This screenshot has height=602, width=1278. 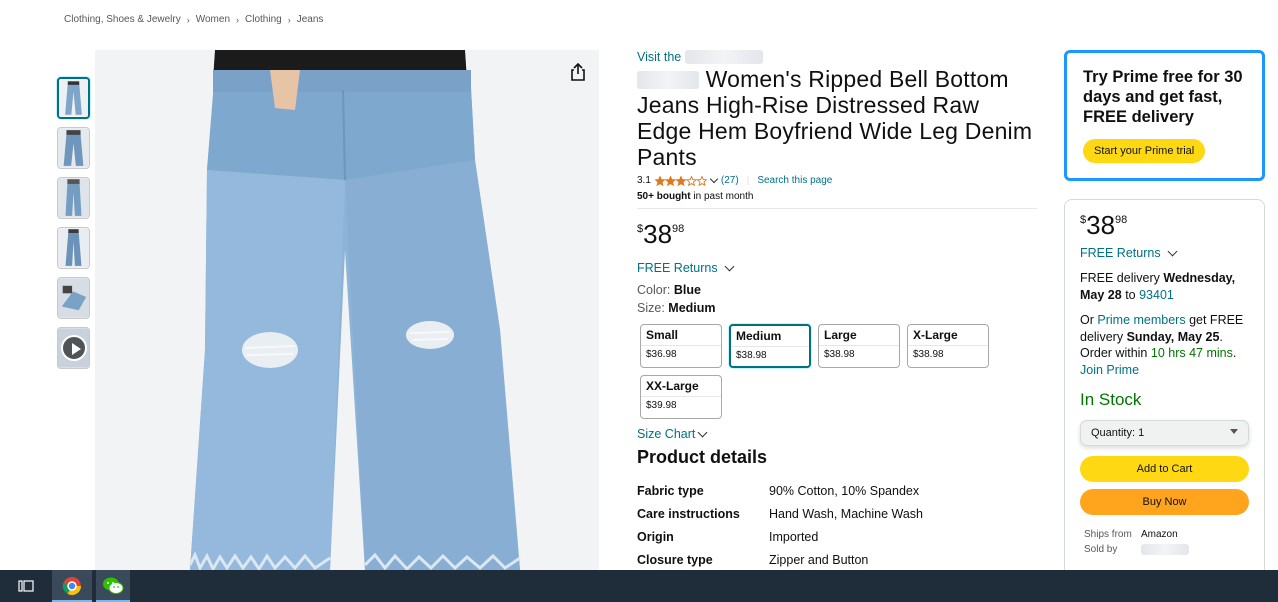 What do you see at coordinates (1141, 320) in the screenshot?
I see `prime-members-link: Prime members` at bounding box center [1141, 320].